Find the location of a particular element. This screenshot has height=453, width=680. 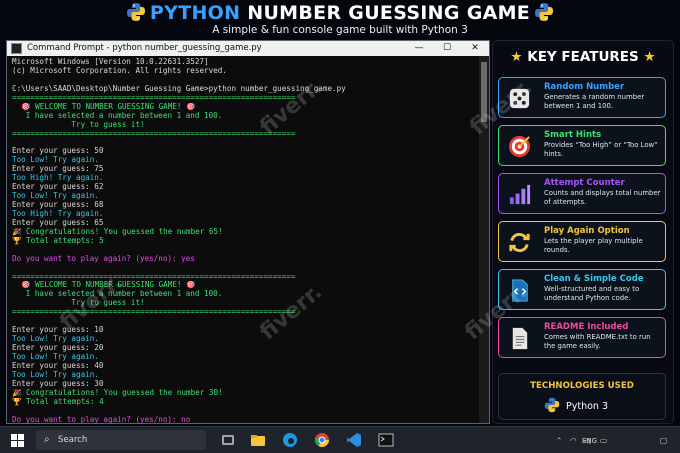

terminal-line: Enter your guess: 62 is located at coordinates (58, 187).